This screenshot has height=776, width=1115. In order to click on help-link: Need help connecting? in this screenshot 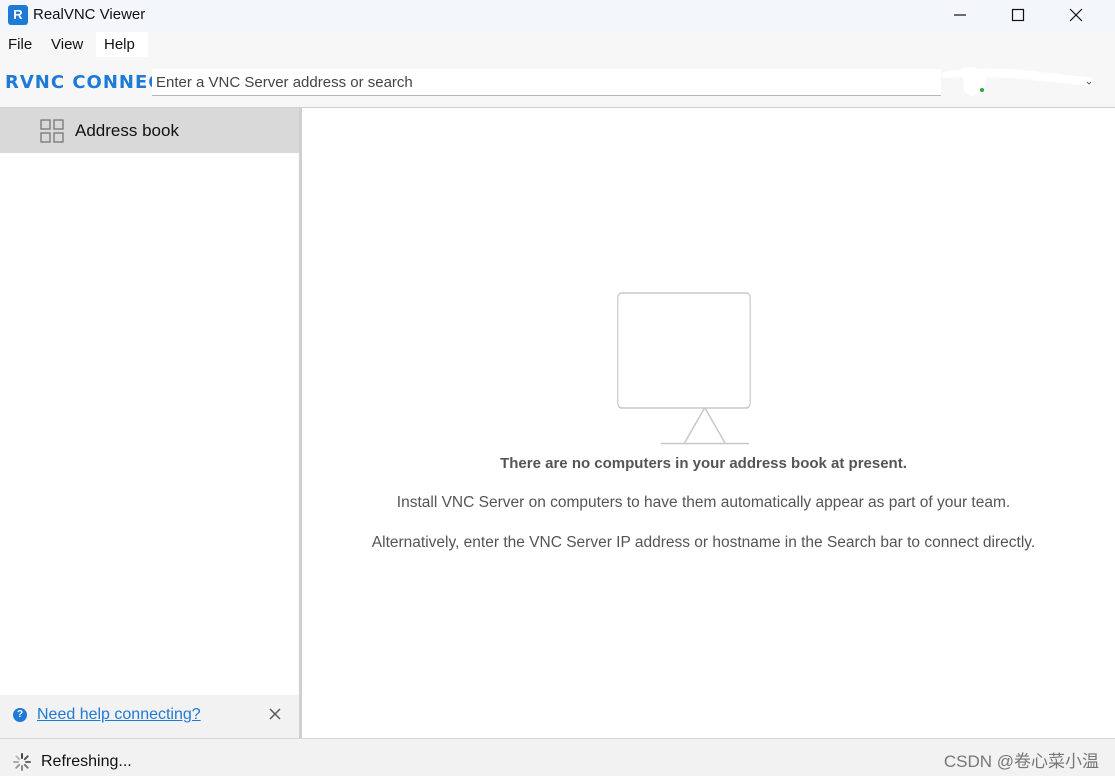, I will do `click(119, 715)`.